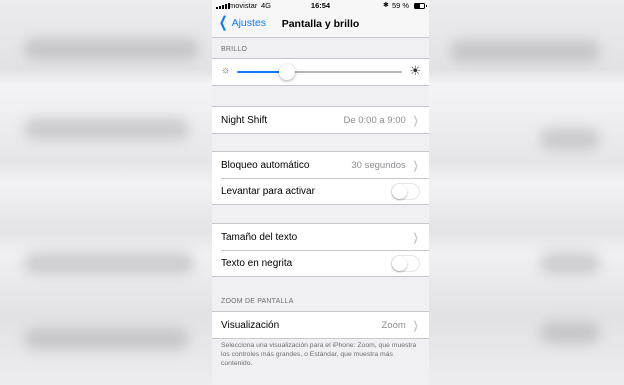 Image resolution: width=624 pixels, height=385 pixels. I want to click on status-bar: movistar 4G 16:54 ✱ 59 %, so click(320, 6).